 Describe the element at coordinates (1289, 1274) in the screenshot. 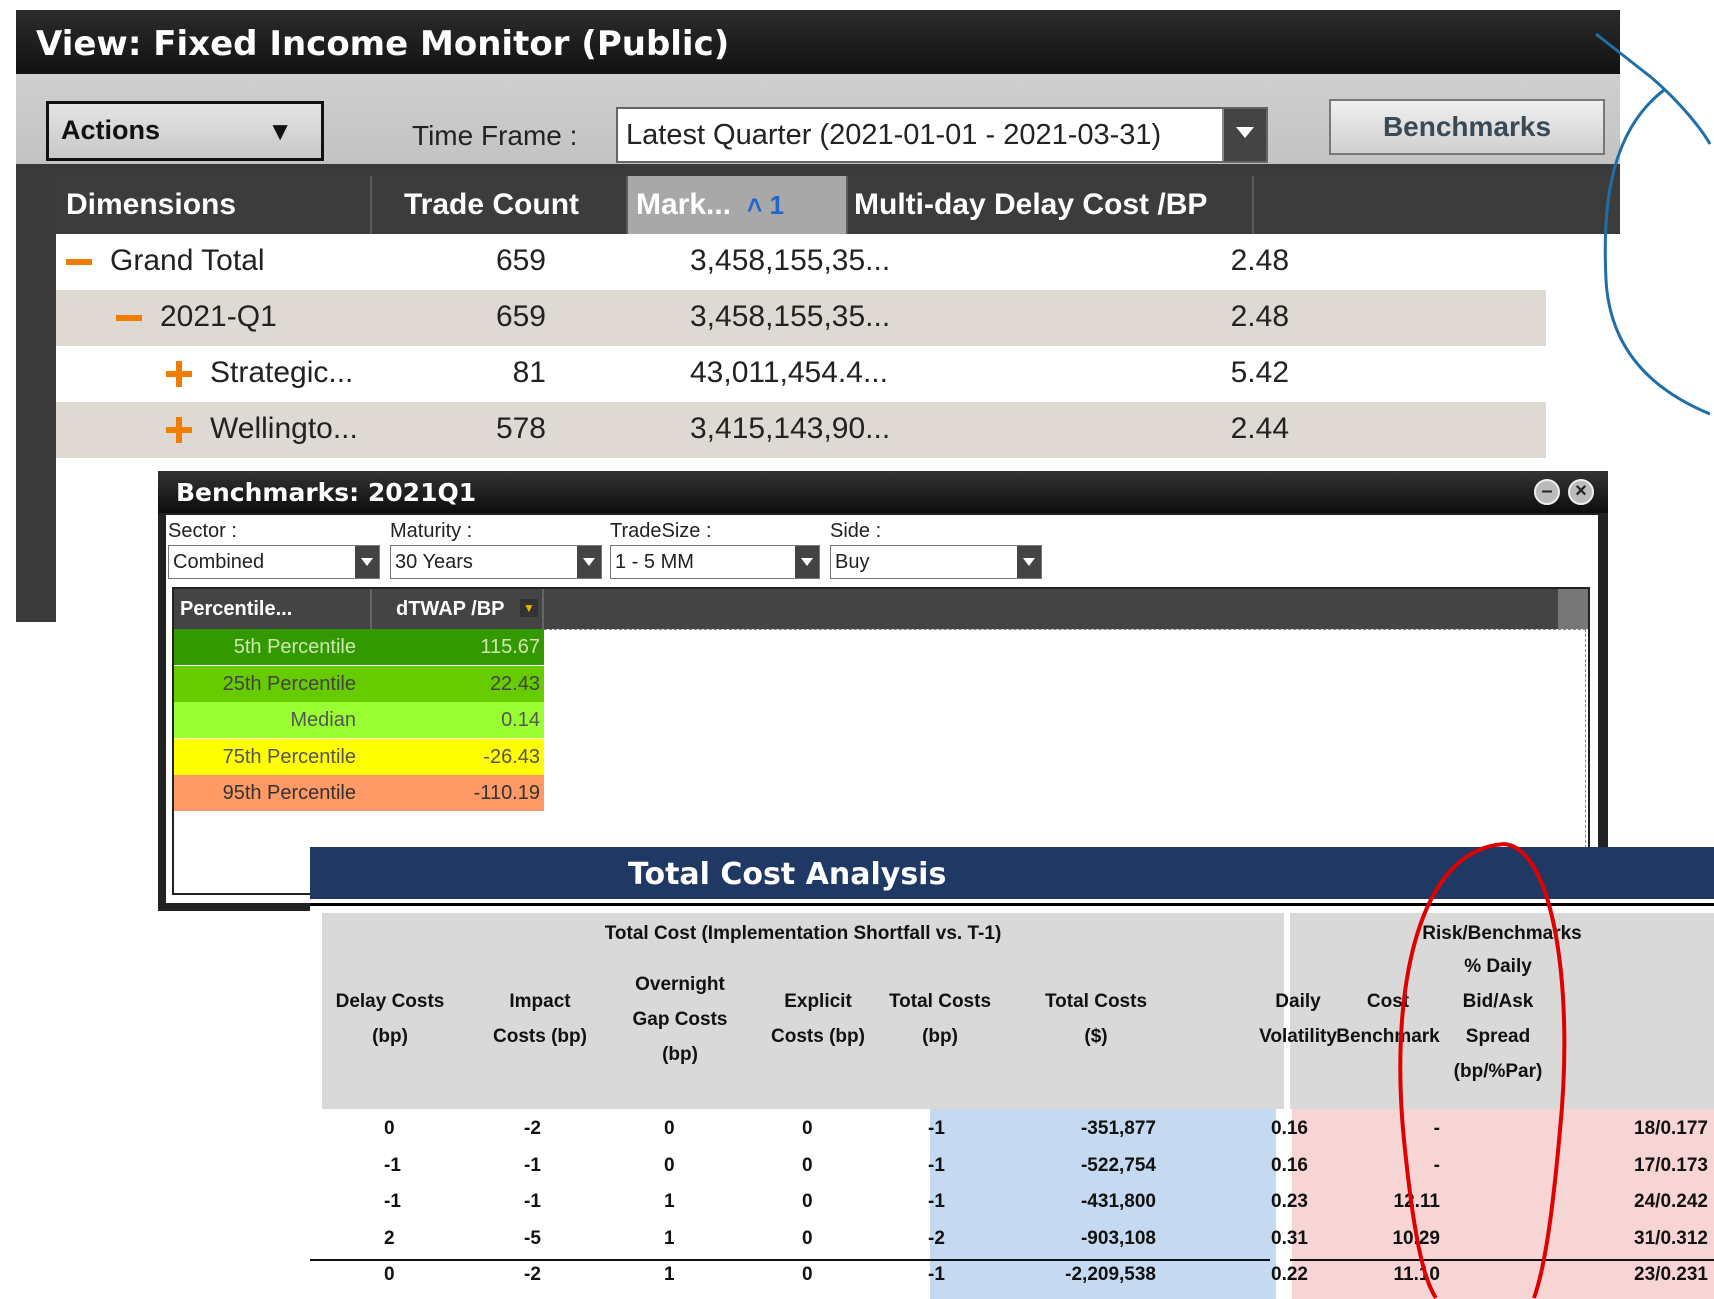

I see `tca-cell: 0.22` at that location.